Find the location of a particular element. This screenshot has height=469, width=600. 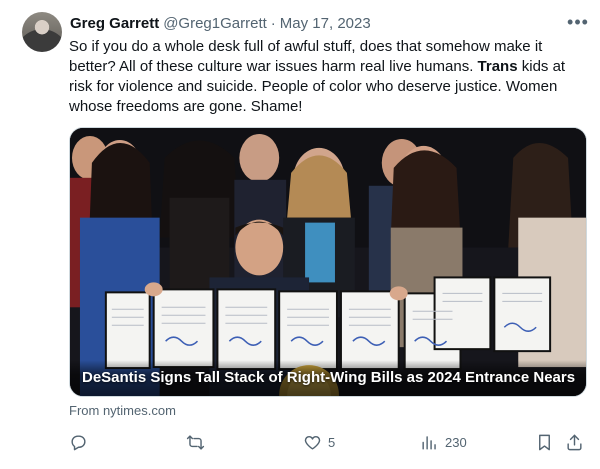

reply-button is located at coordinates (81, 442).